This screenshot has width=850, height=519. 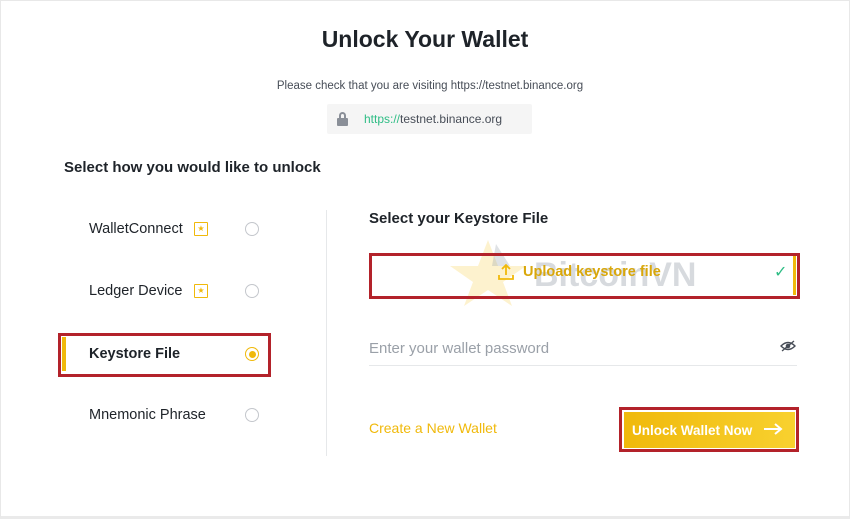 I want to click on eye-icon, so click(x=788, y=346).